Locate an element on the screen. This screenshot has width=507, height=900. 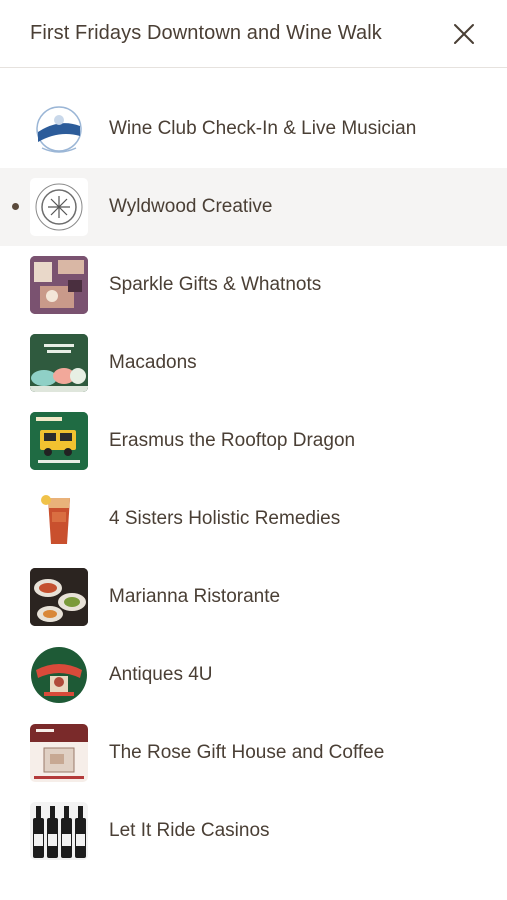
close-icon is located at coordinates (464, 34).